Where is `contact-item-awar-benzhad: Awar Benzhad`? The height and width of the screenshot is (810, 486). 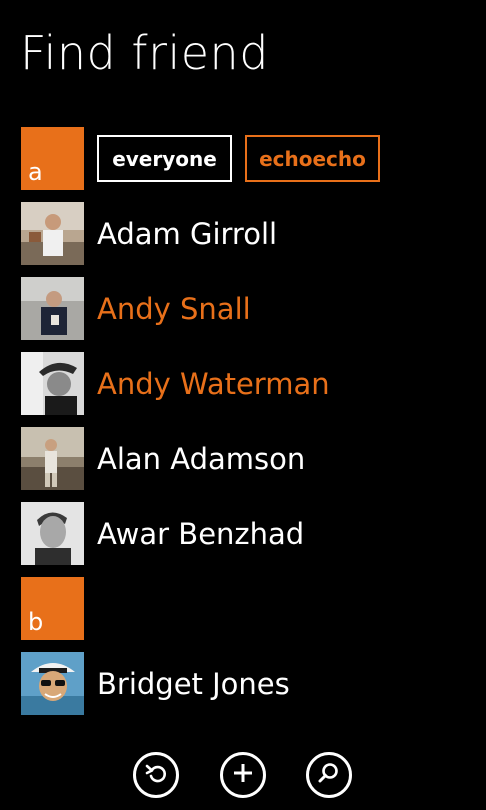
contact-item-awar-benzhad: Awar Benzhad is located at coordinates (241, 533).